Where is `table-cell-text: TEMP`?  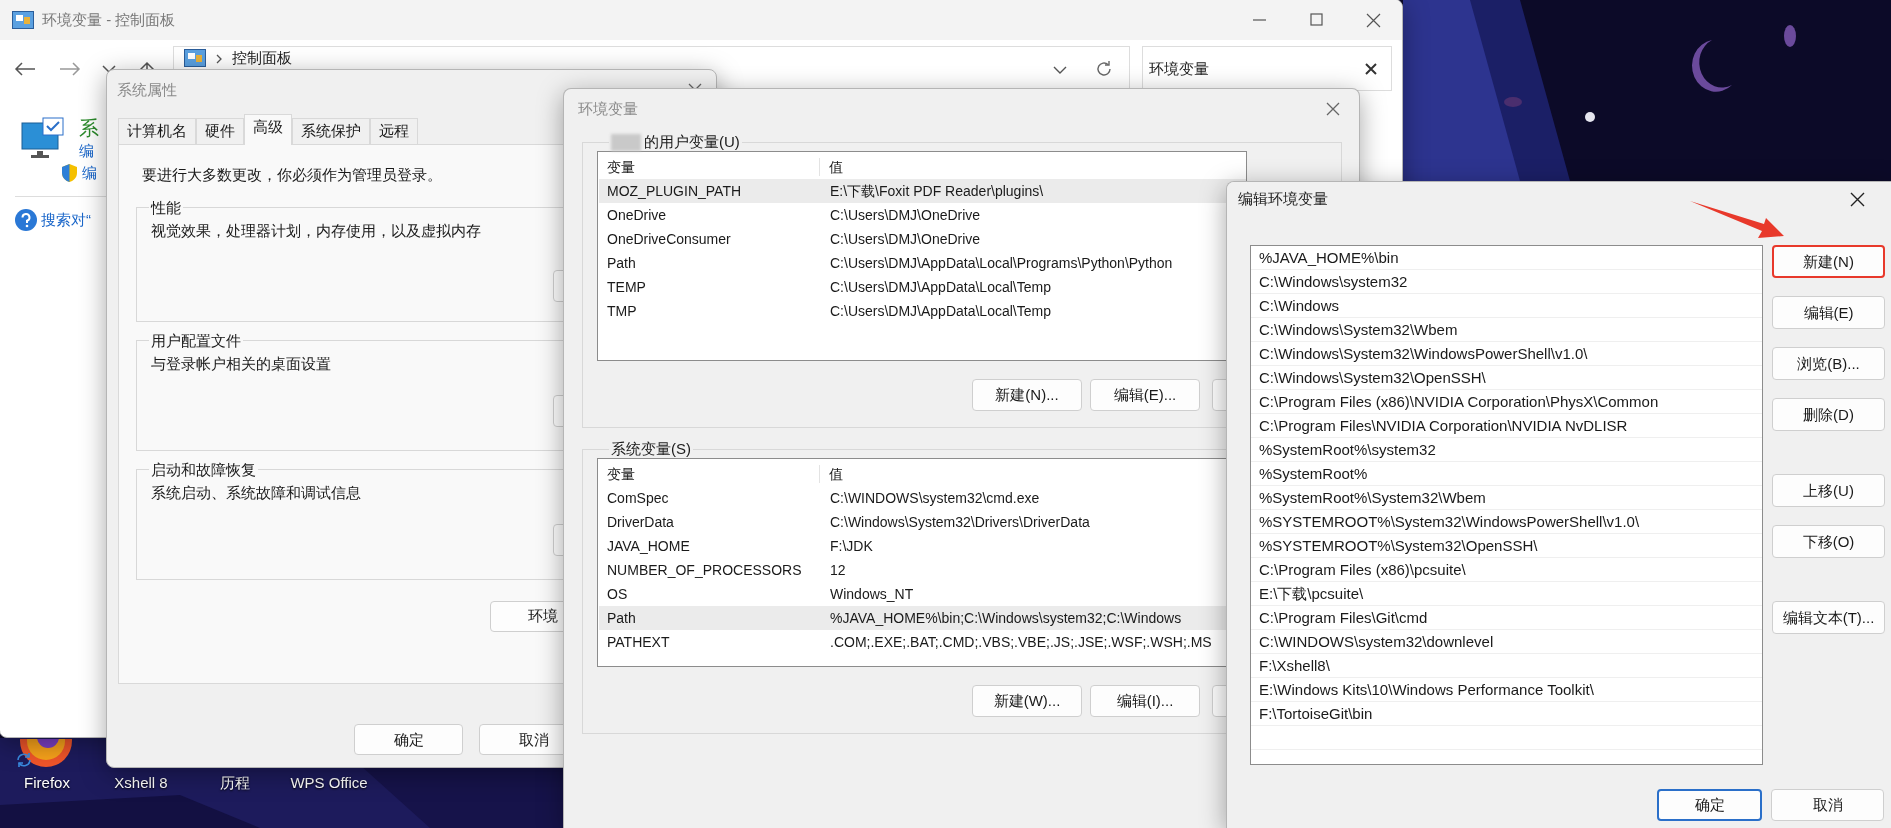
table-cell-text: TEMP is located at coordinates (626, 287).